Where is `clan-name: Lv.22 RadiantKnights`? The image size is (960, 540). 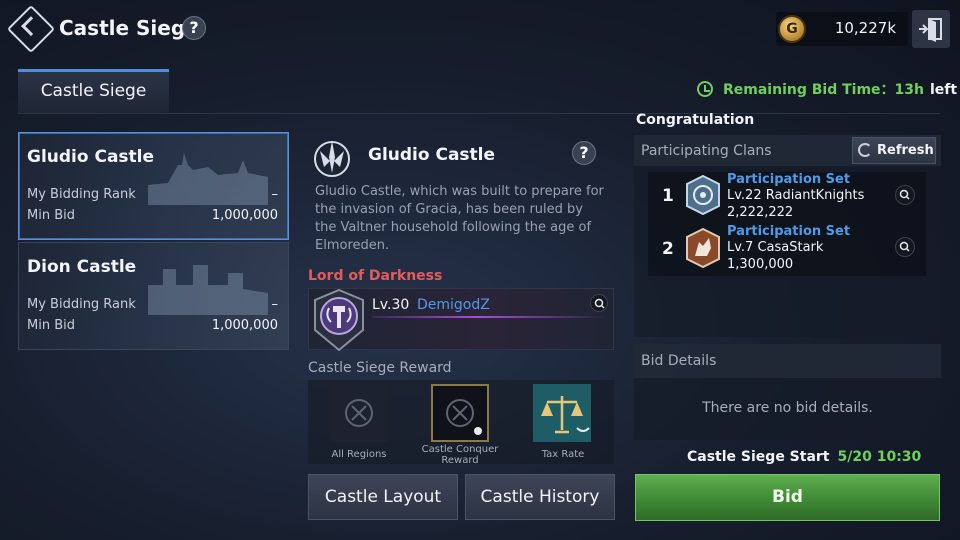
clan-name: Lv.22 RadiantKnights is located at coordinates (796, 195).